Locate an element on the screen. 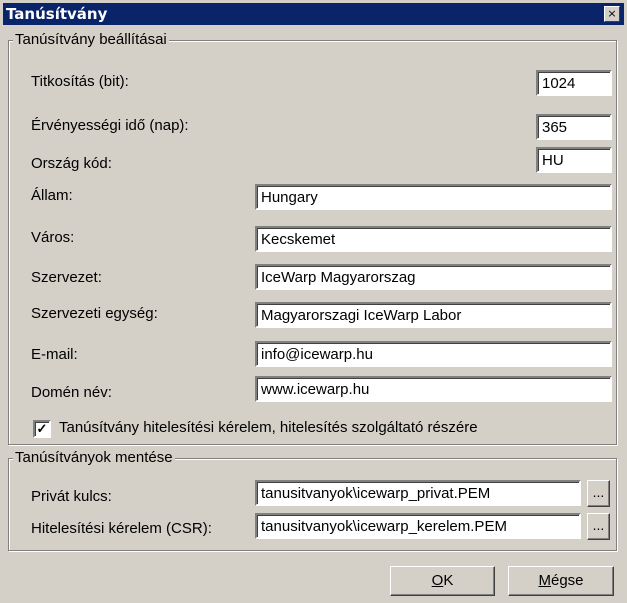 This screenshot has height=603, width=627. organization-label: Szervezet: is located at coordinates (66, 277).